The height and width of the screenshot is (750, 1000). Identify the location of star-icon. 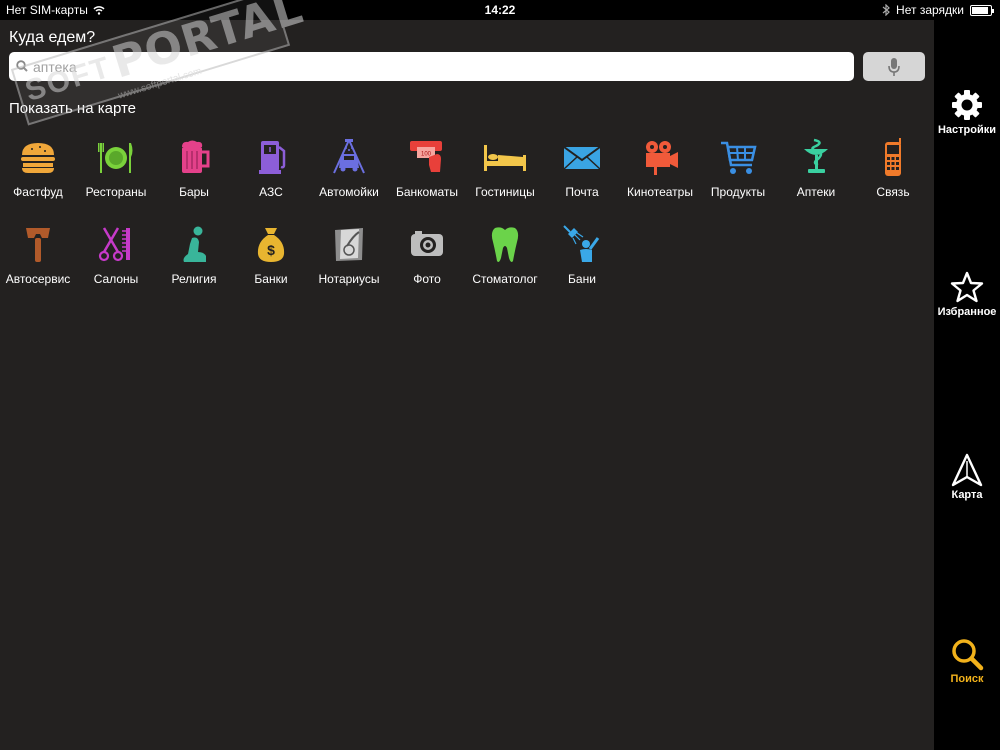
(967, 287).